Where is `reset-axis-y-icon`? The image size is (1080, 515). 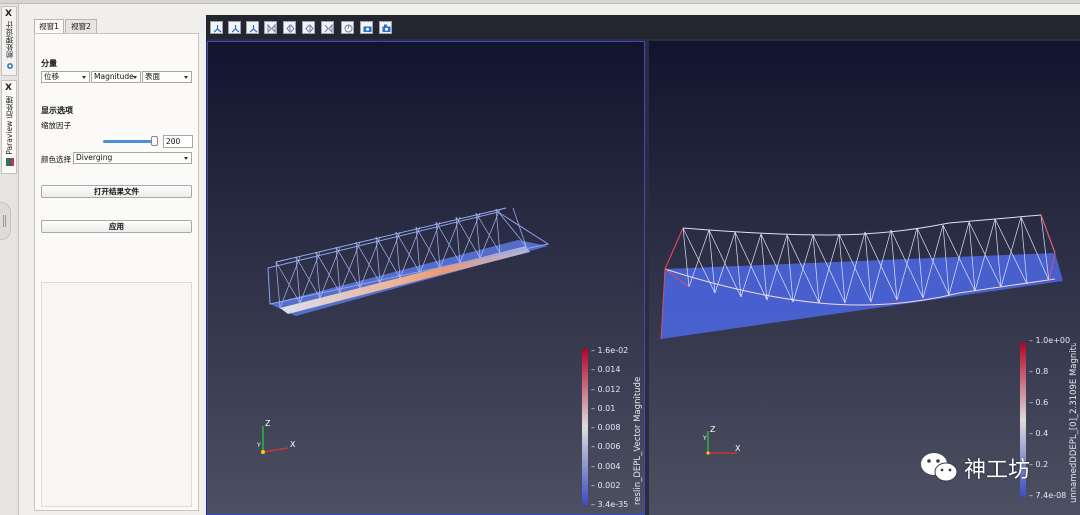 reset-axis-y-icon is located at coordinates (234, 27).